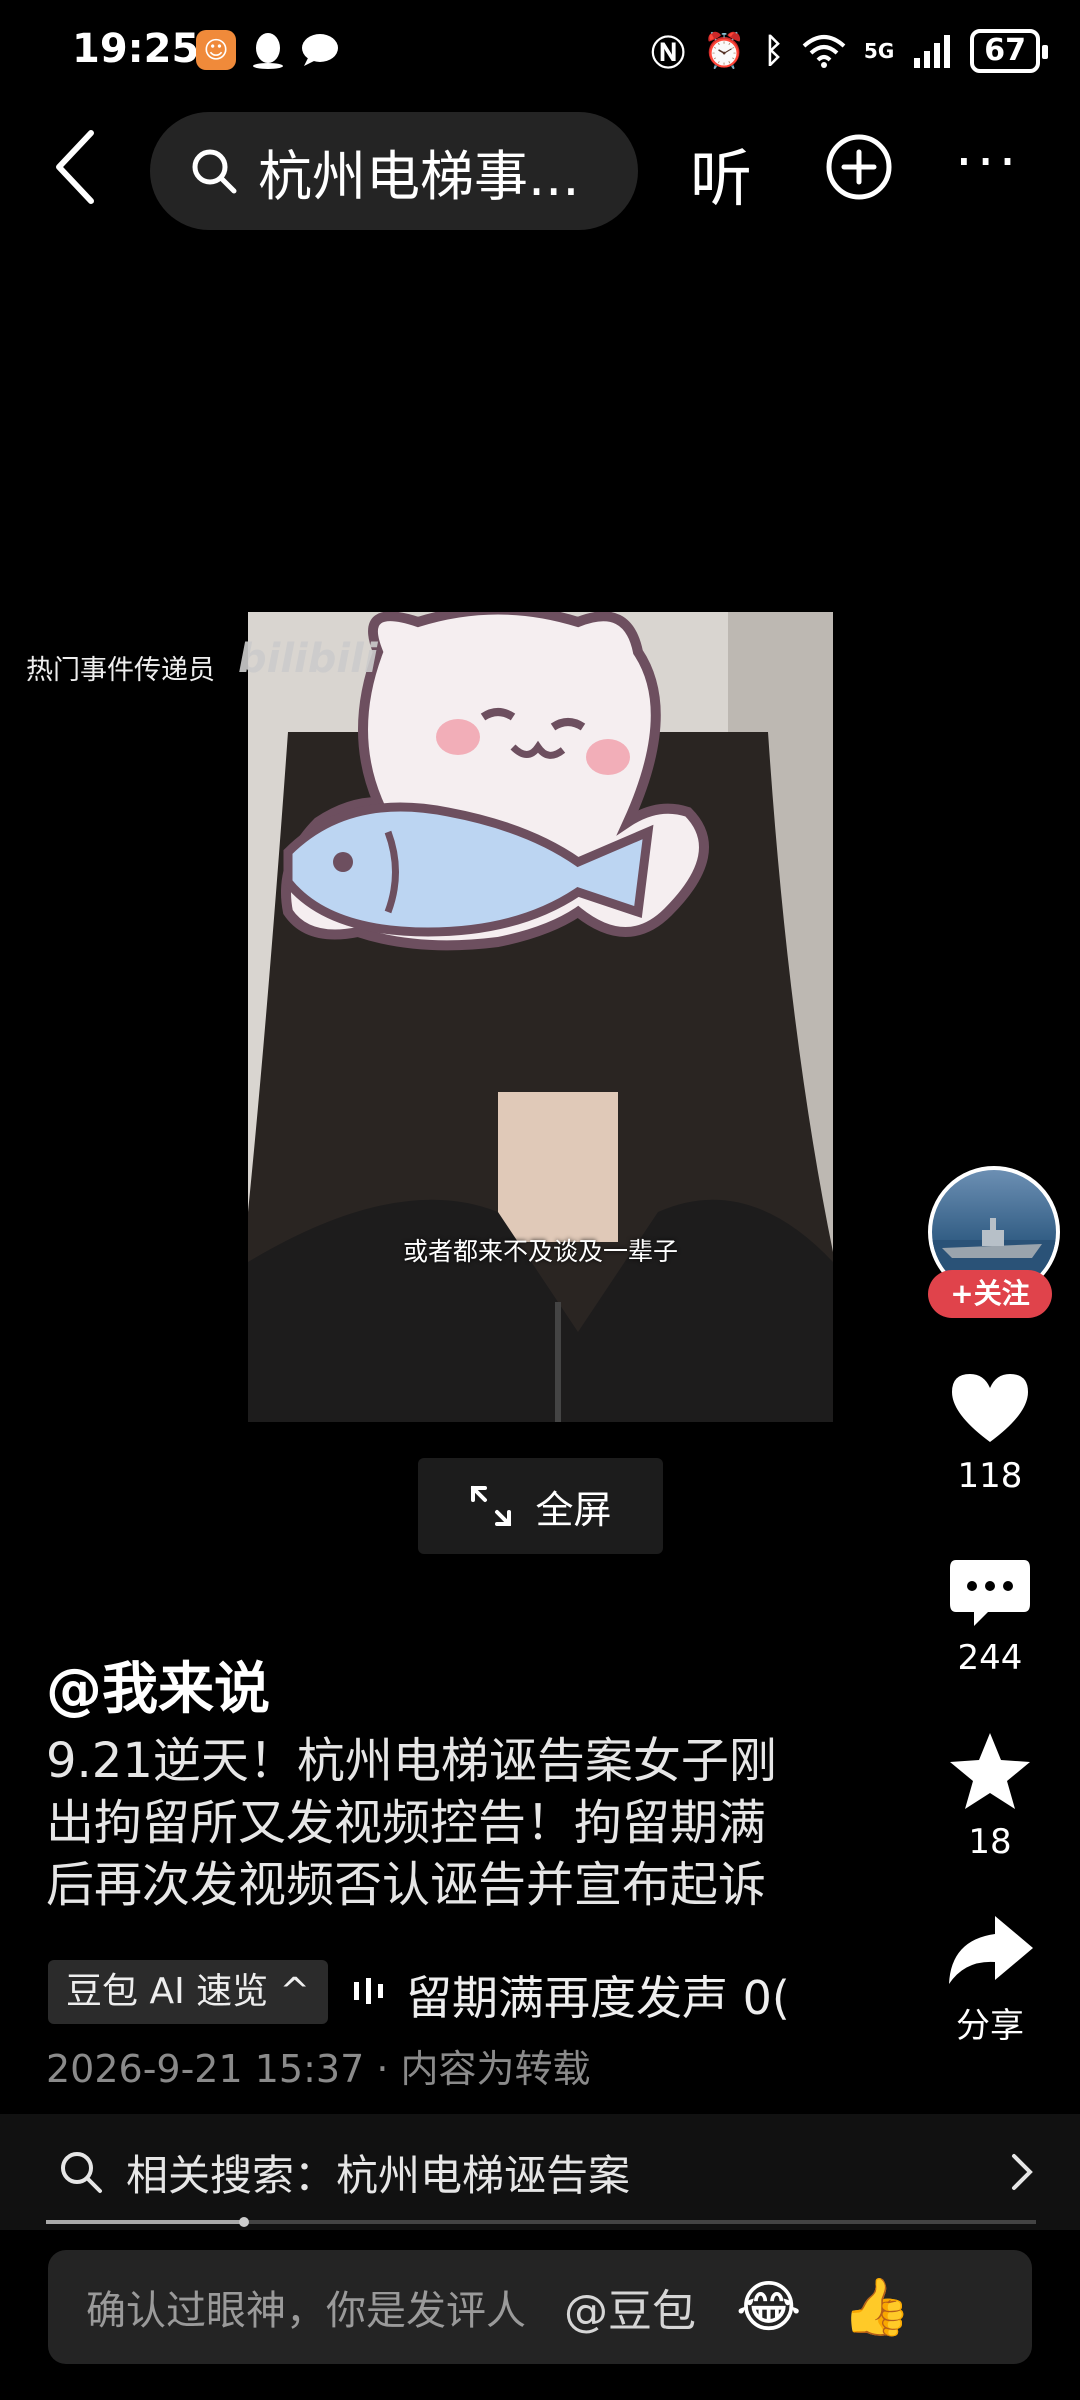 This screenshot has height=2400, width=1080. I want to click on comment-input-bar: 确认过眼神，你是发评人 @豆包 😂 👍, so click(540, 2307).